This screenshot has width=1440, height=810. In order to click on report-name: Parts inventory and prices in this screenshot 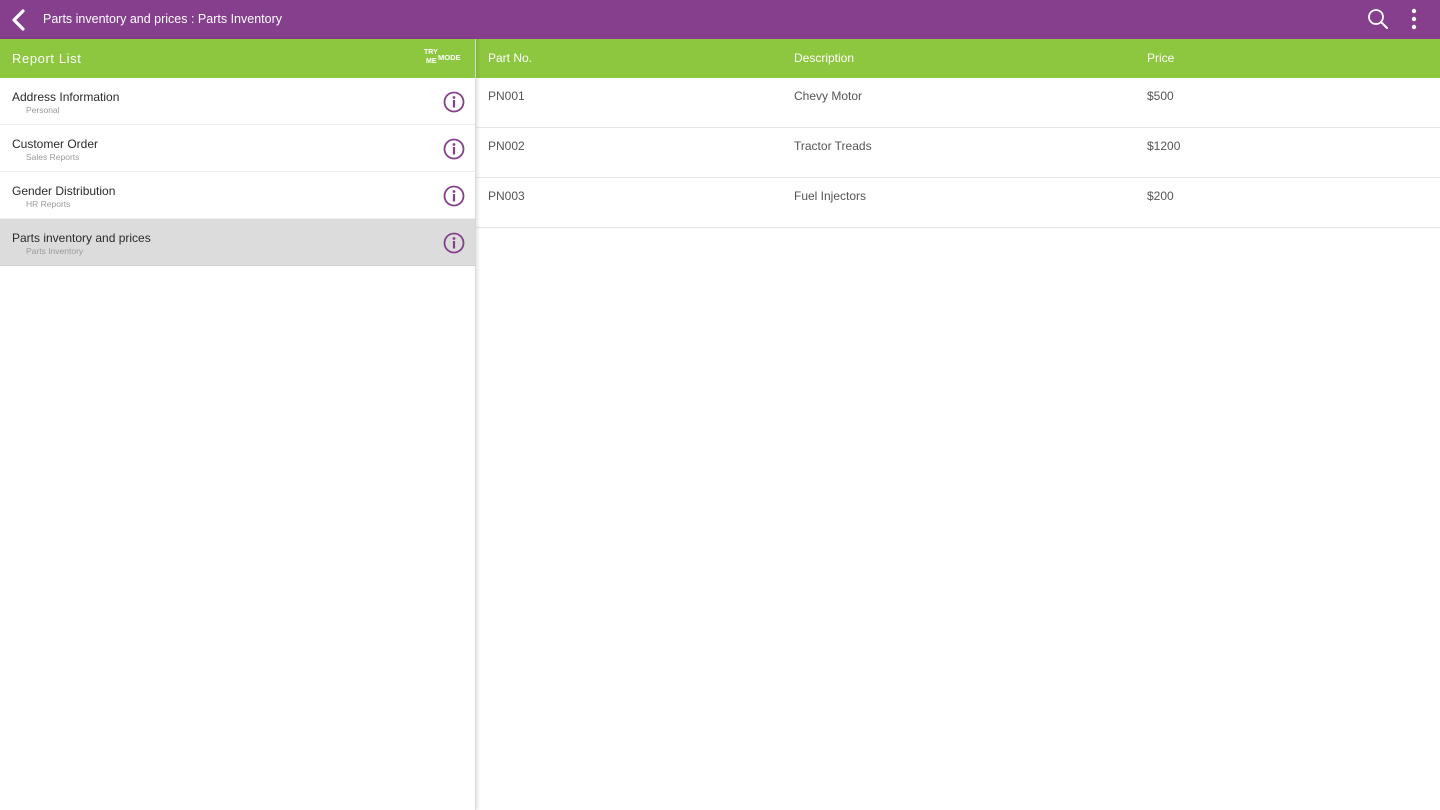, I will do `click(81, 238)`.